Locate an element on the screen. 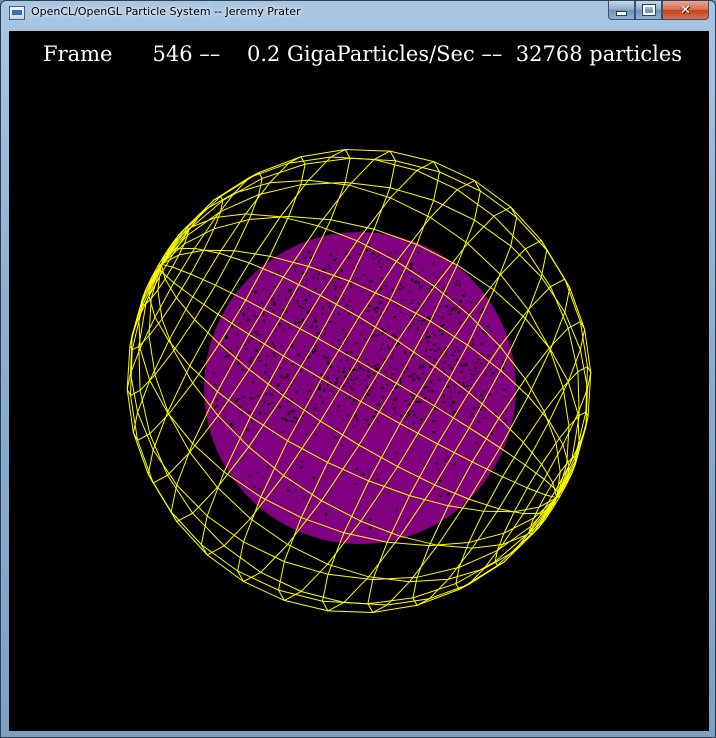 This screenshot has height=738, width=716. close-button: ✕ is located at coordinates (685, 10).